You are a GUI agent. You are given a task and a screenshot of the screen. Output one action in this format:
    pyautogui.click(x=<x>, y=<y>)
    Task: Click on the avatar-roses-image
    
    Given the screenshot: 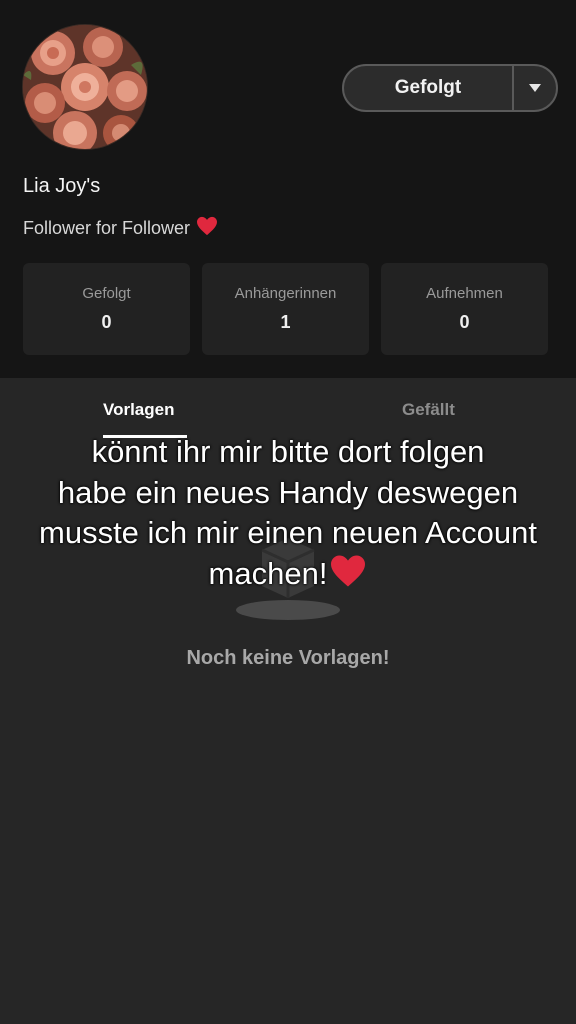 What is the action you would take?
    pyautogui.click(x=85, y=87)
    